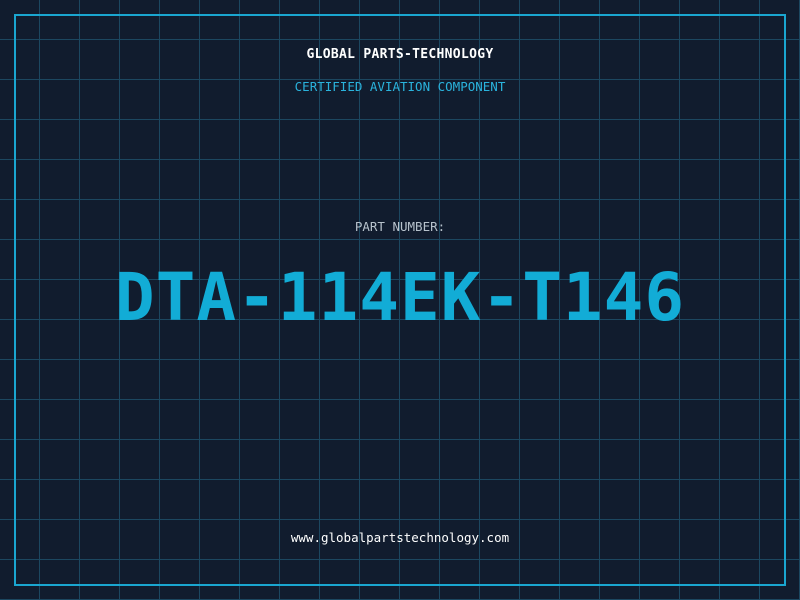 This screenshot has width=800, height=600. Describe the element at coordinates (400, 54) in the screenshot. I see `company-name: GLOBAL PARTS-TECHNOLOGY` at that location.